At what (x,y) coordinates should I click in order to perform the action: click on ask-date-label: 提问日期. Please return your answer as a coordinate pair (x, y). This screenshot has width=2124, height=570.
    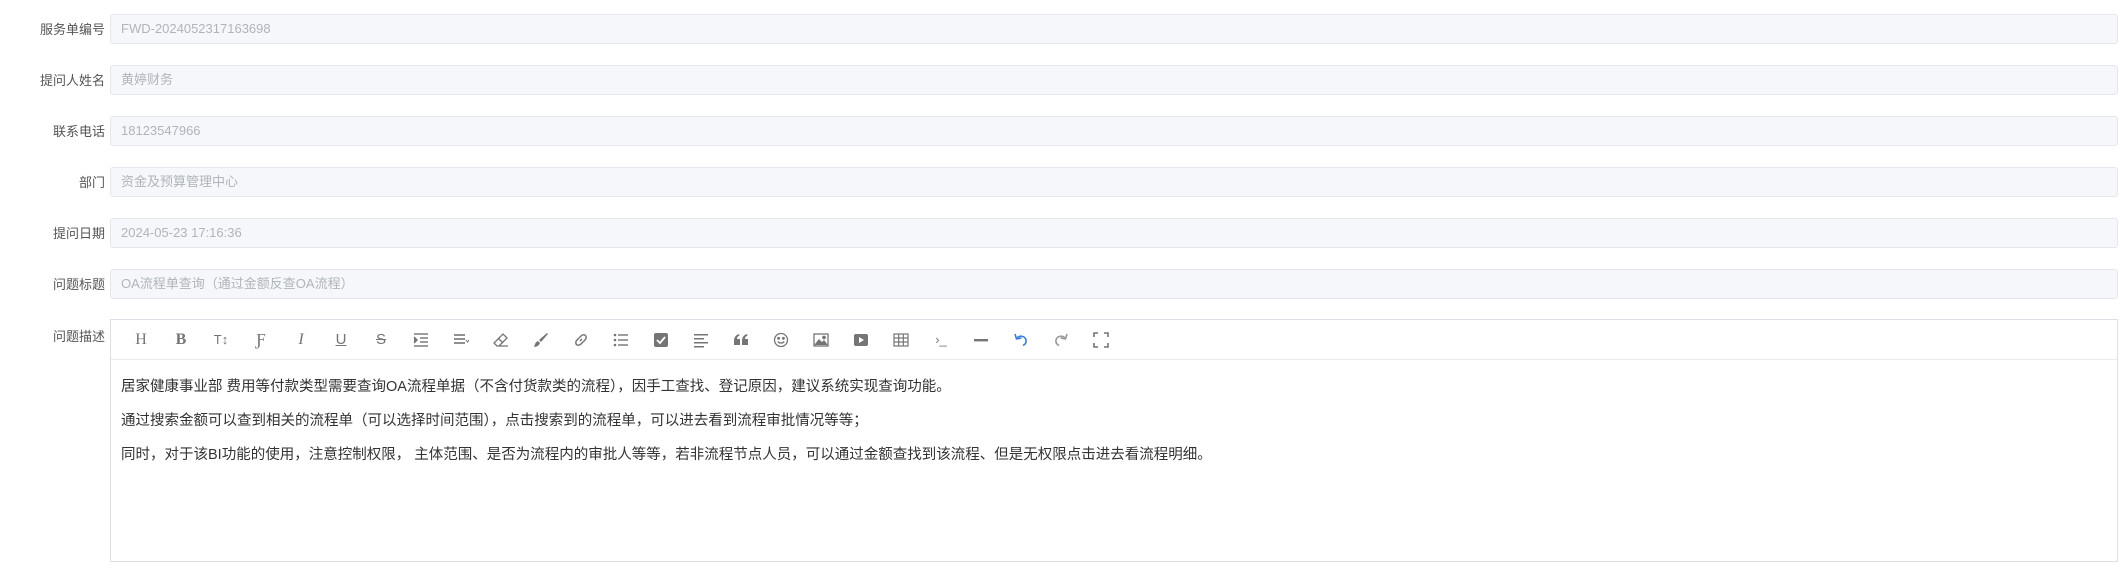
    Looking at the image, I should click on (78, 233).